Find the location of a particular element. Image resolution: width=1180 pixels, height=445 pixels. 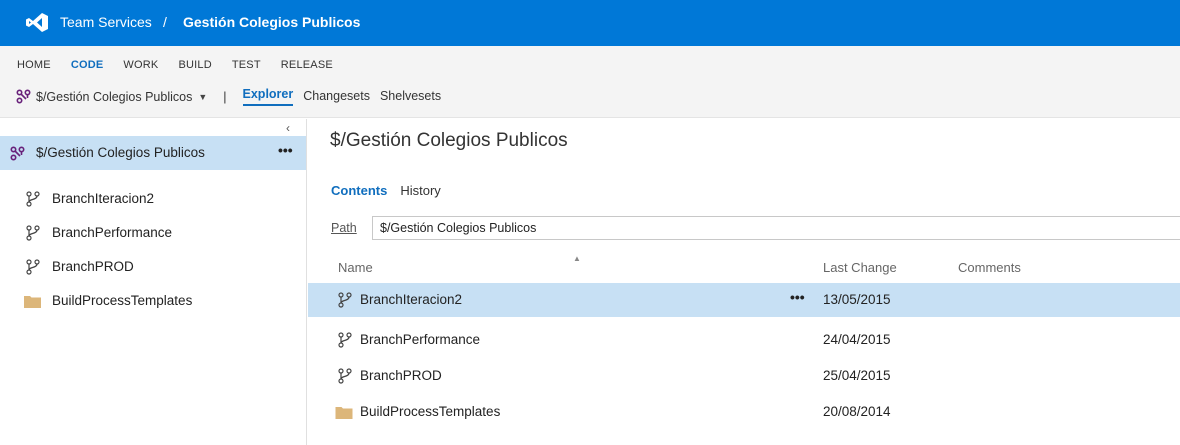

tree-item-label: BuildProcessTemplates is located at coordinates (122, 300).